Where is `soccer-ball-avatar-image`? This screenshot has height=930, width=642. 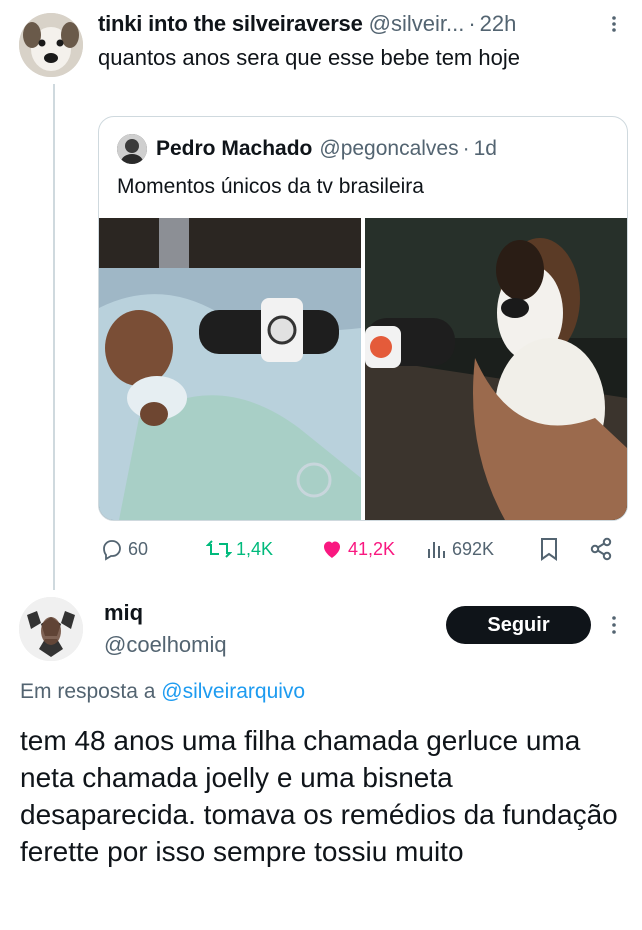
soccer-ball-avatar-image is located at coordinates (51, 629).